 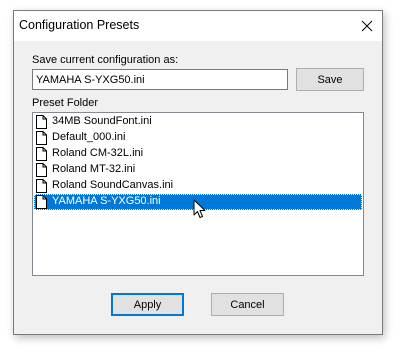 I want to click on cancel-button: Cancel, so click(x=247, y=304).